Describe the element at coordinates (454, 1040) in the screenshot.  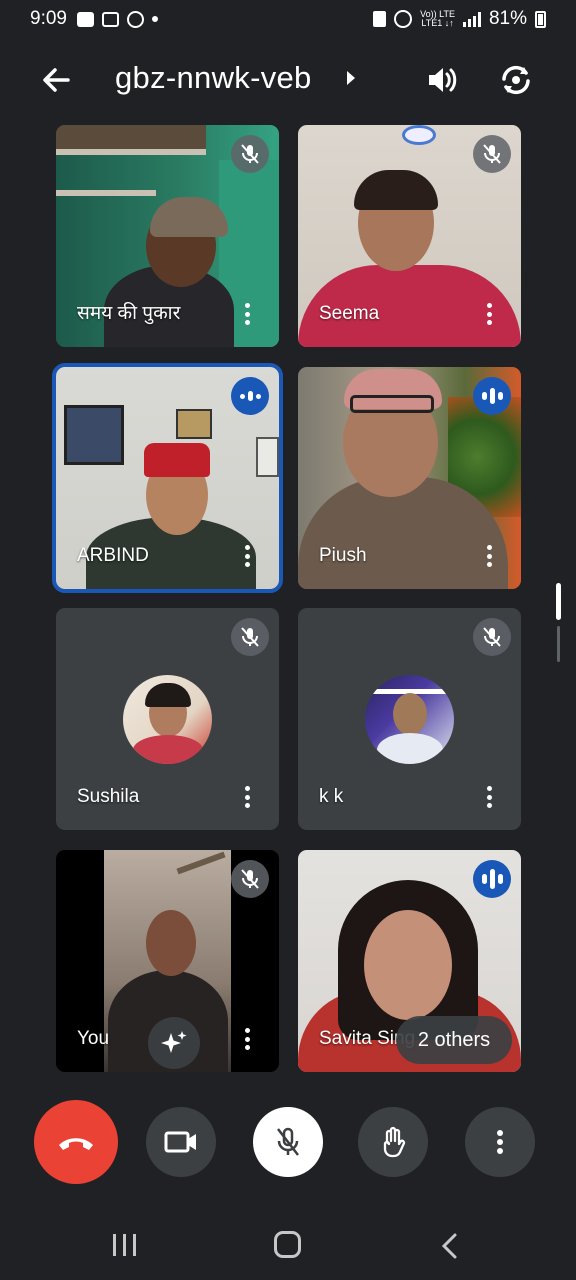
I see `others-count-pill: 2 others` at that location.